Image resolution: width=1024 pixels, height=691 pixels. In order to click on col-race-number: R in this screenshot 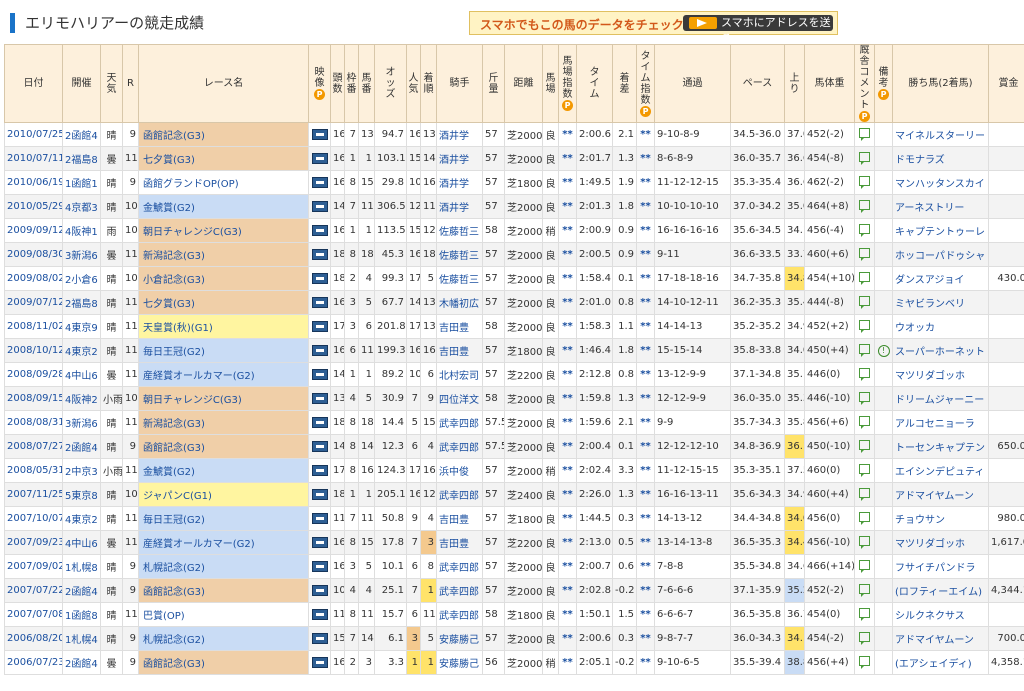, I will do `click(130, 83)`.